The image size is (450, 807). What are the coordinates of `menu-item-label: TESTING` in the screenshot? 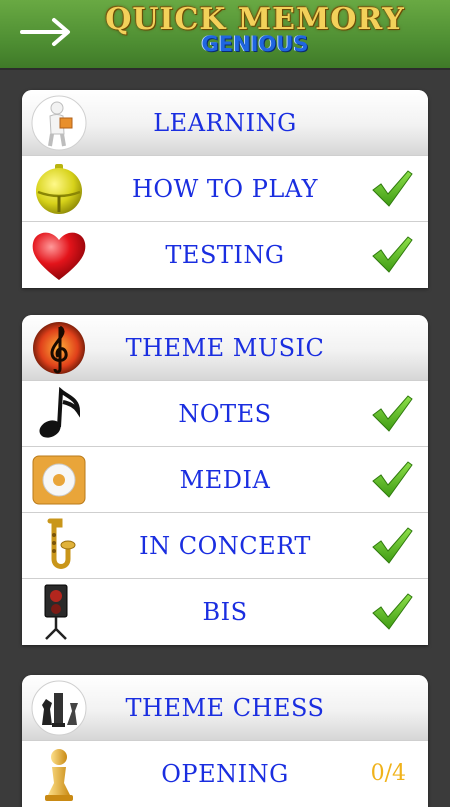 It's located at (225, 255).